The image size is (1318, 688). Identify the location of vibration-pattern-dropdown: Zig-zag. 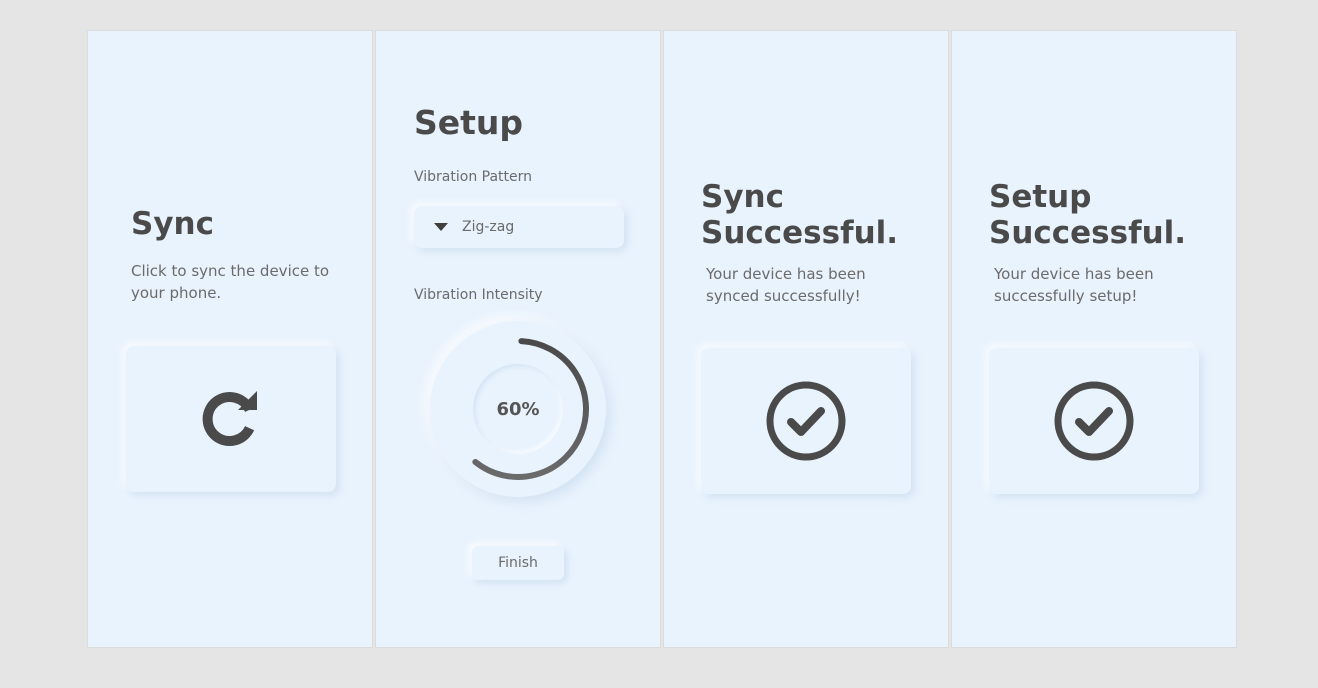
(519, 227).